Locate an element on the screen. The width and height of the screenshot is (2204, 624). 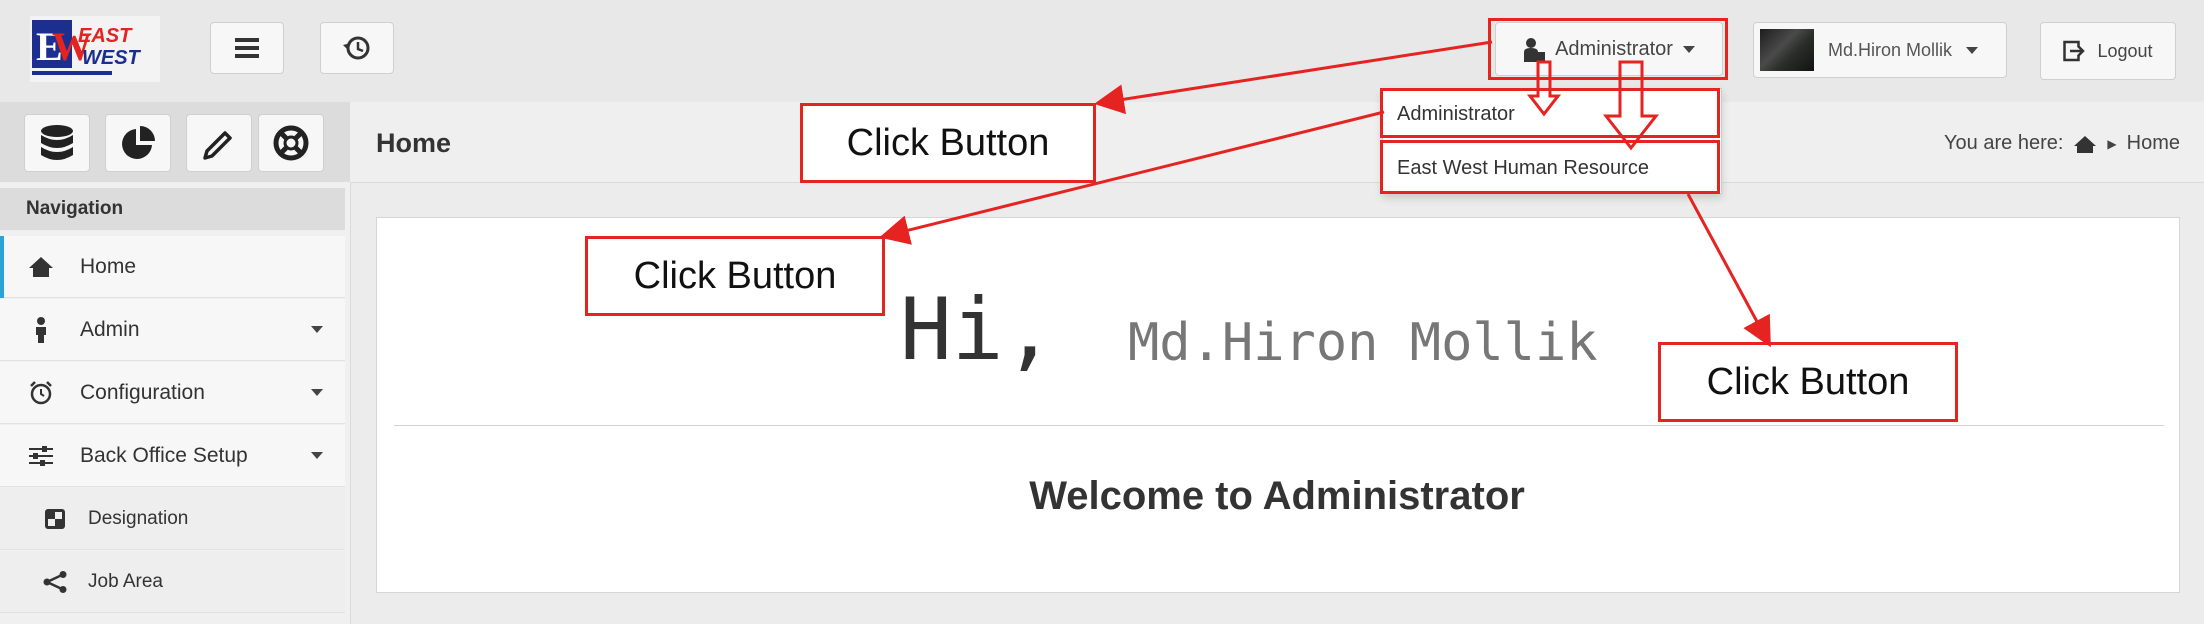
sidebar-item-label: Configuration is located at coordinates (142, 392).